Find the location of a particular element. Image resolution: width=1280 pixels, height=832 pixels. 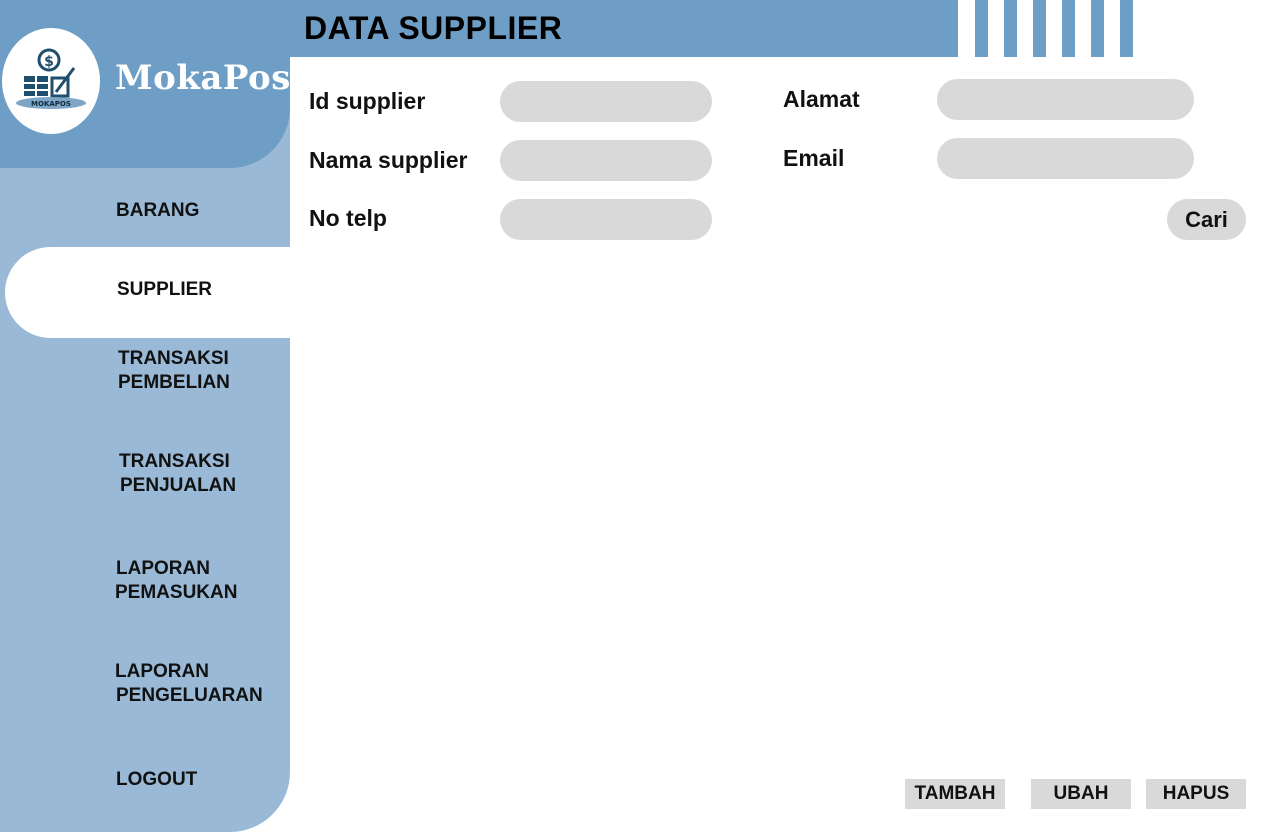

sidebar-item-label: PEMASUKAN is located at coordinates (176, 592).